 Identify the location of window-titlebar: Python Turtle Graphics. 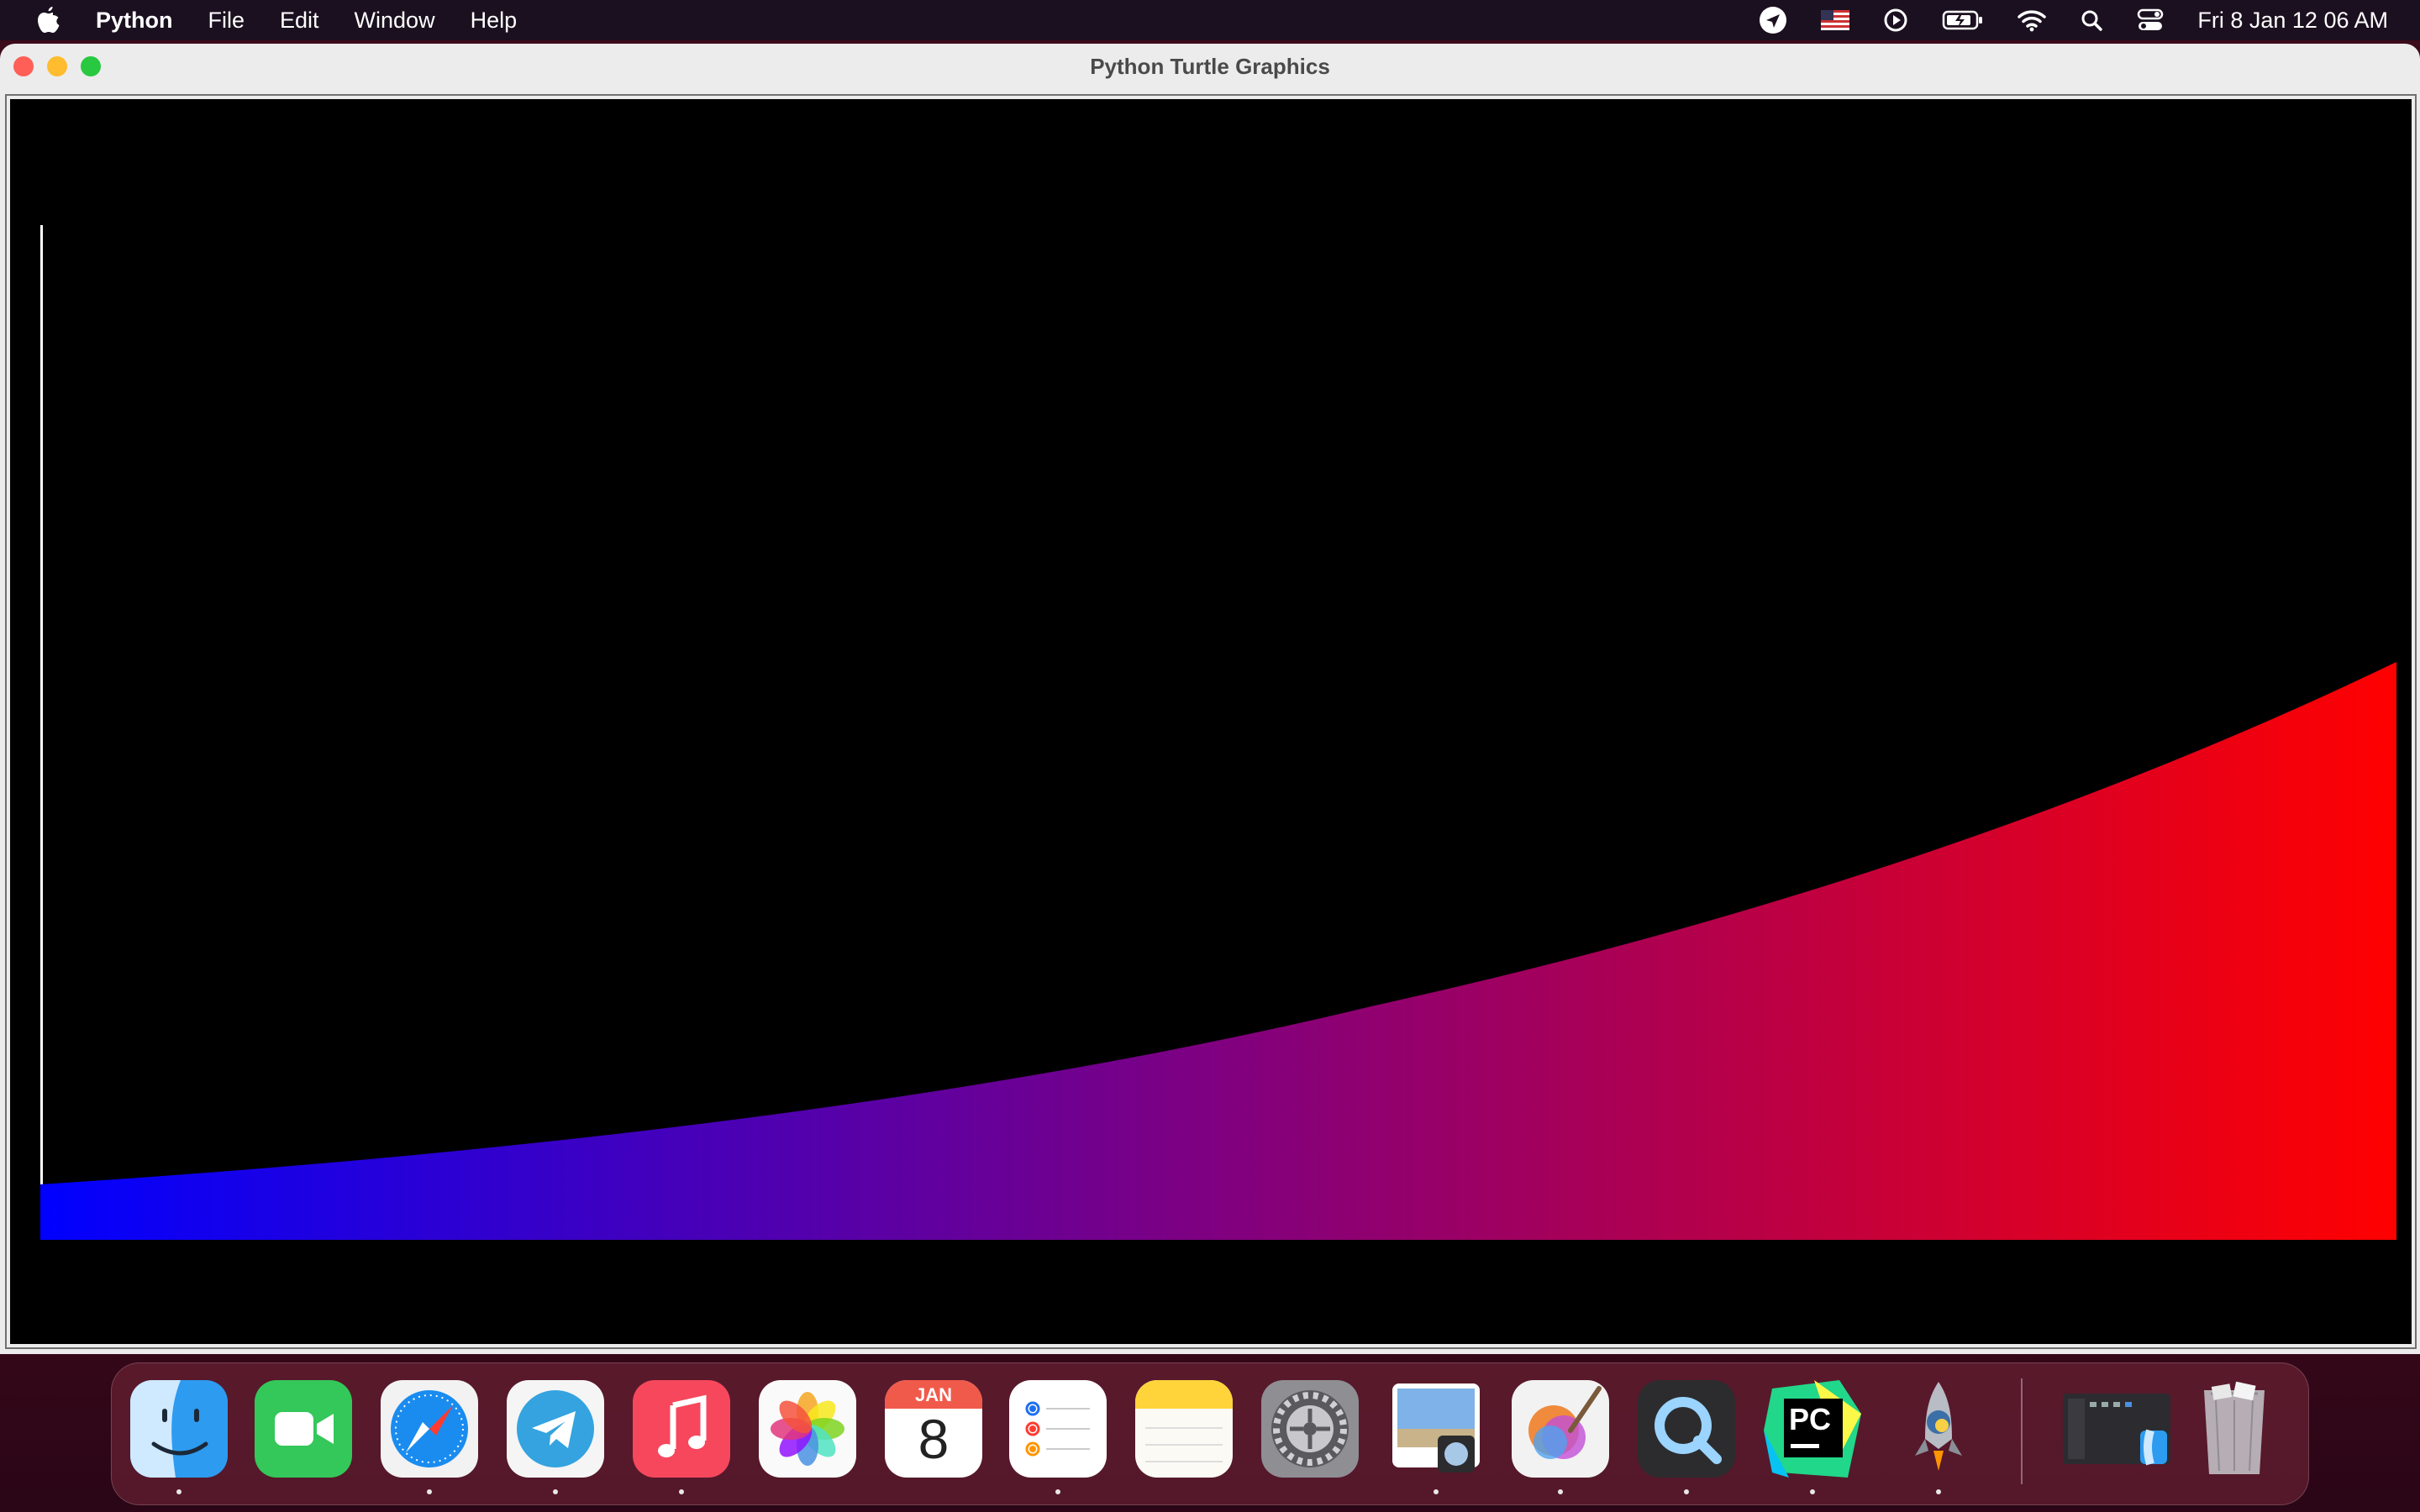
(1210, 67).